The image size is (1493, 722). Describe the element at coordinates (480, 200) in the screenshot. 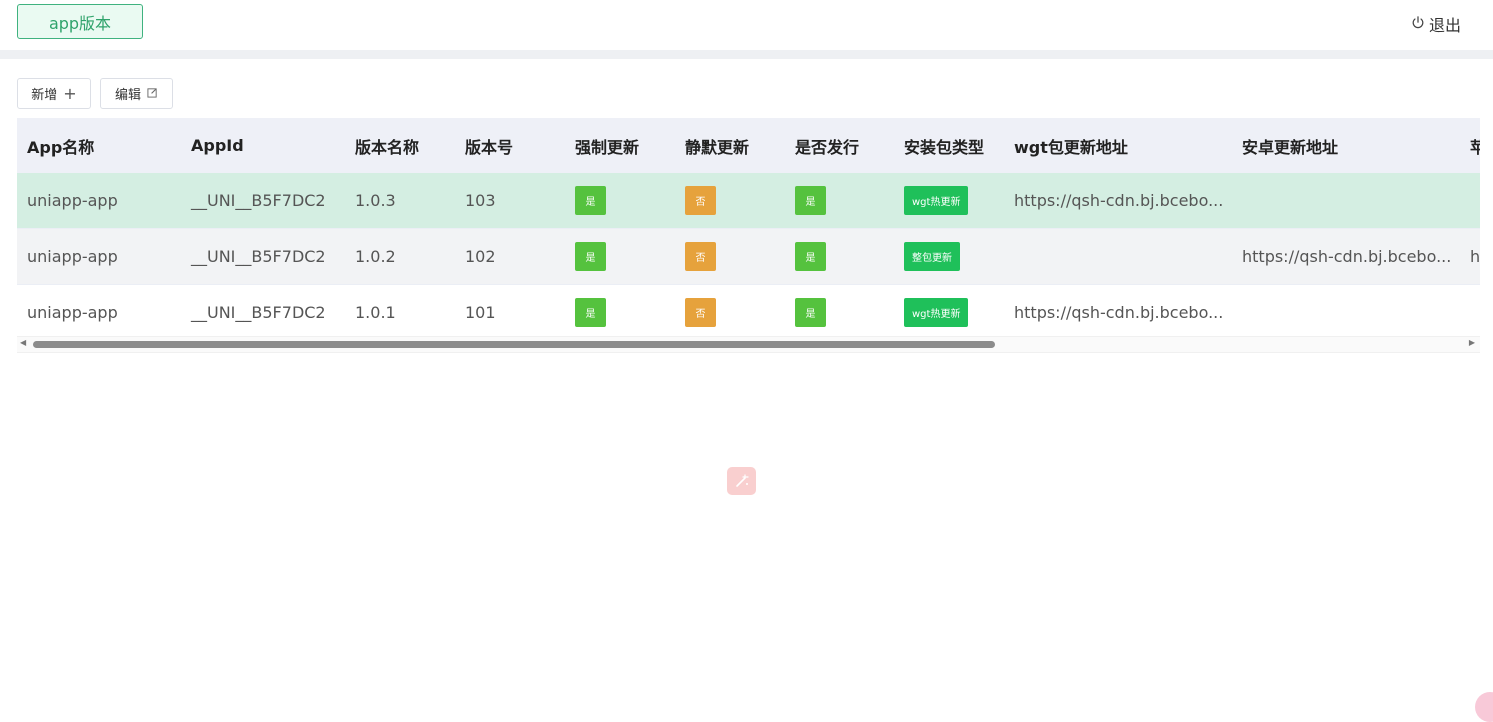

I see `cell-version-code: 103` at that location.